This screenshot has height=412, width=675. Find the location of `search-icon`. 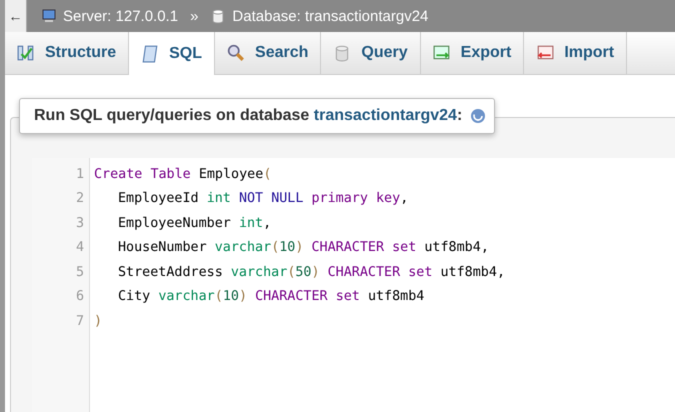

search-icon is located at coordinates (236, 53).